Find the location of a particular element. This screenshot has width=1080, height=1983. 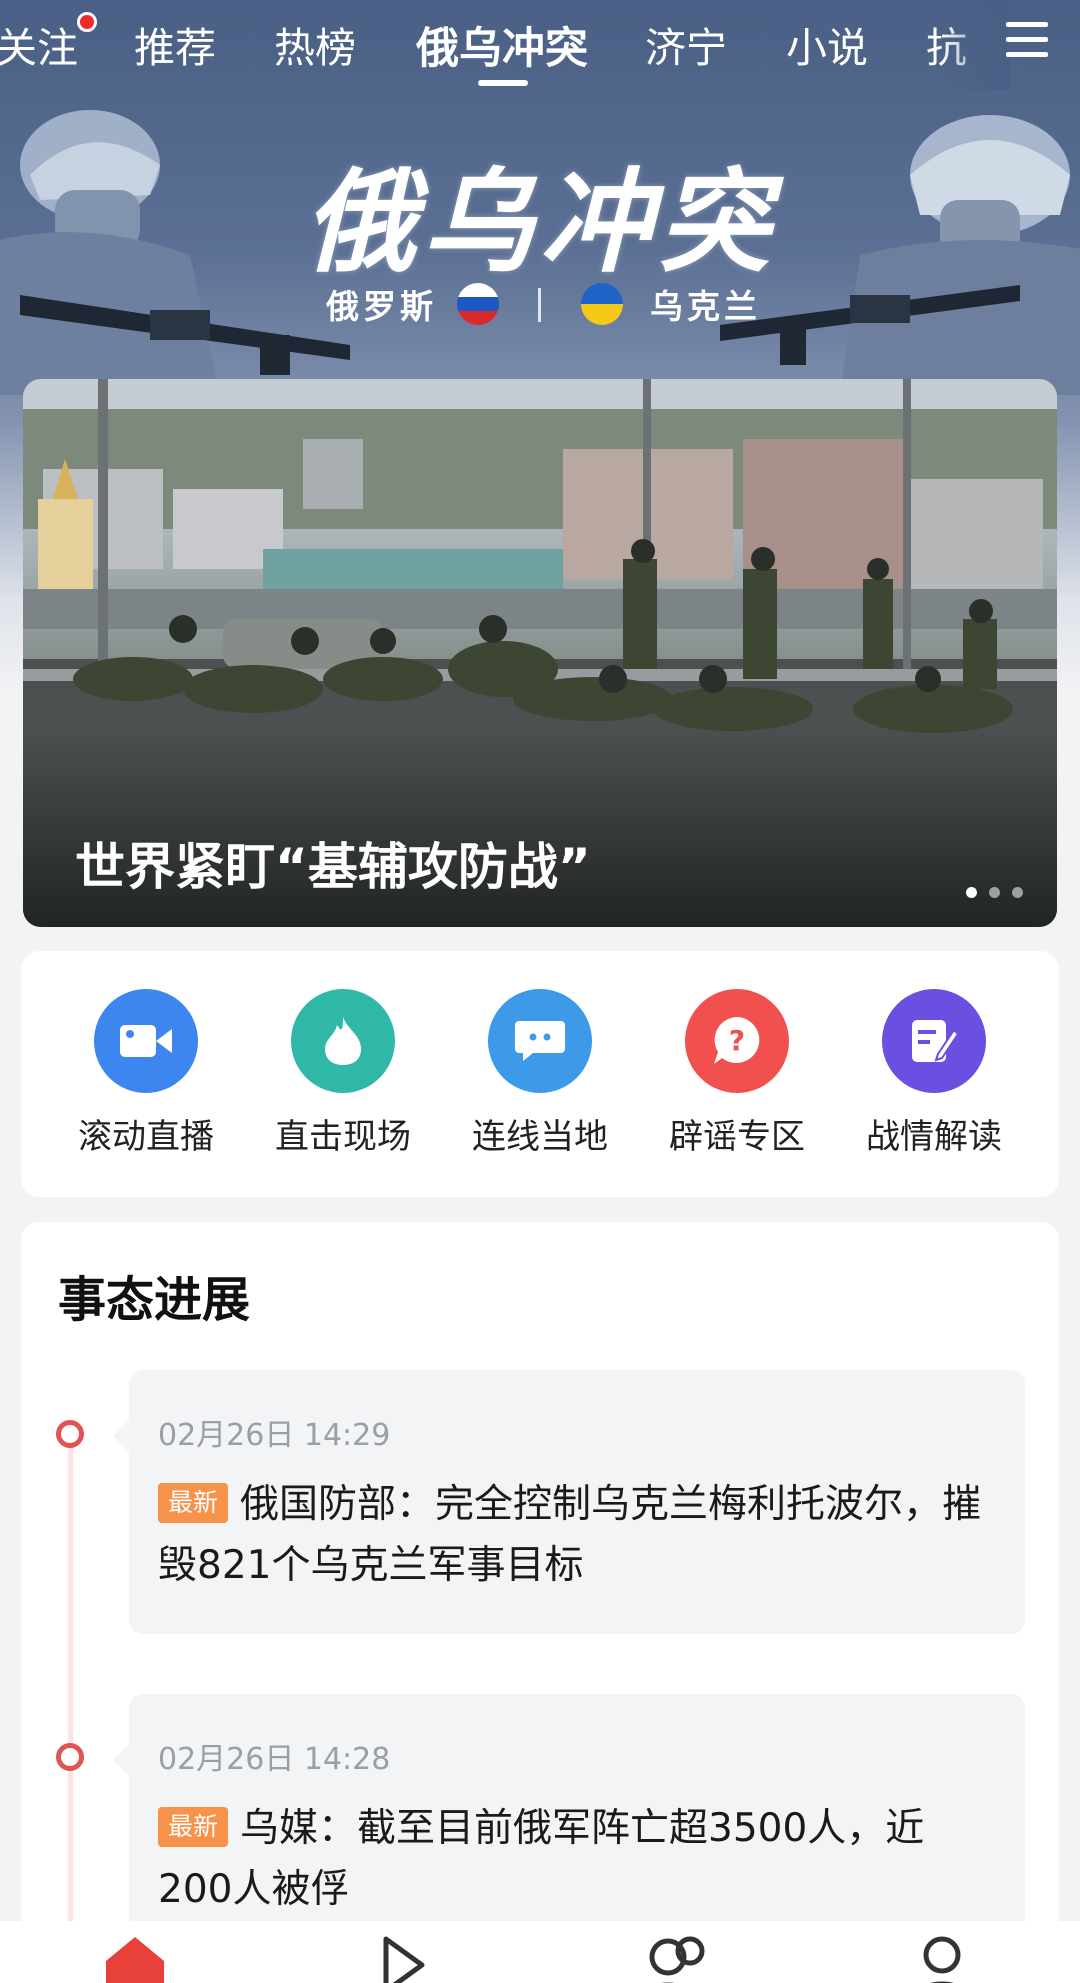

tab-follow: 关注 is located at coordinates (39, 44).